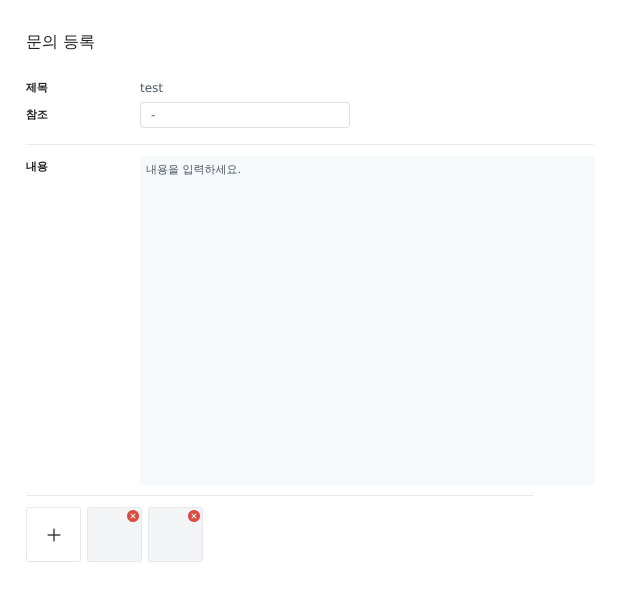  I want to click on field-value: test, so click(152, 88).